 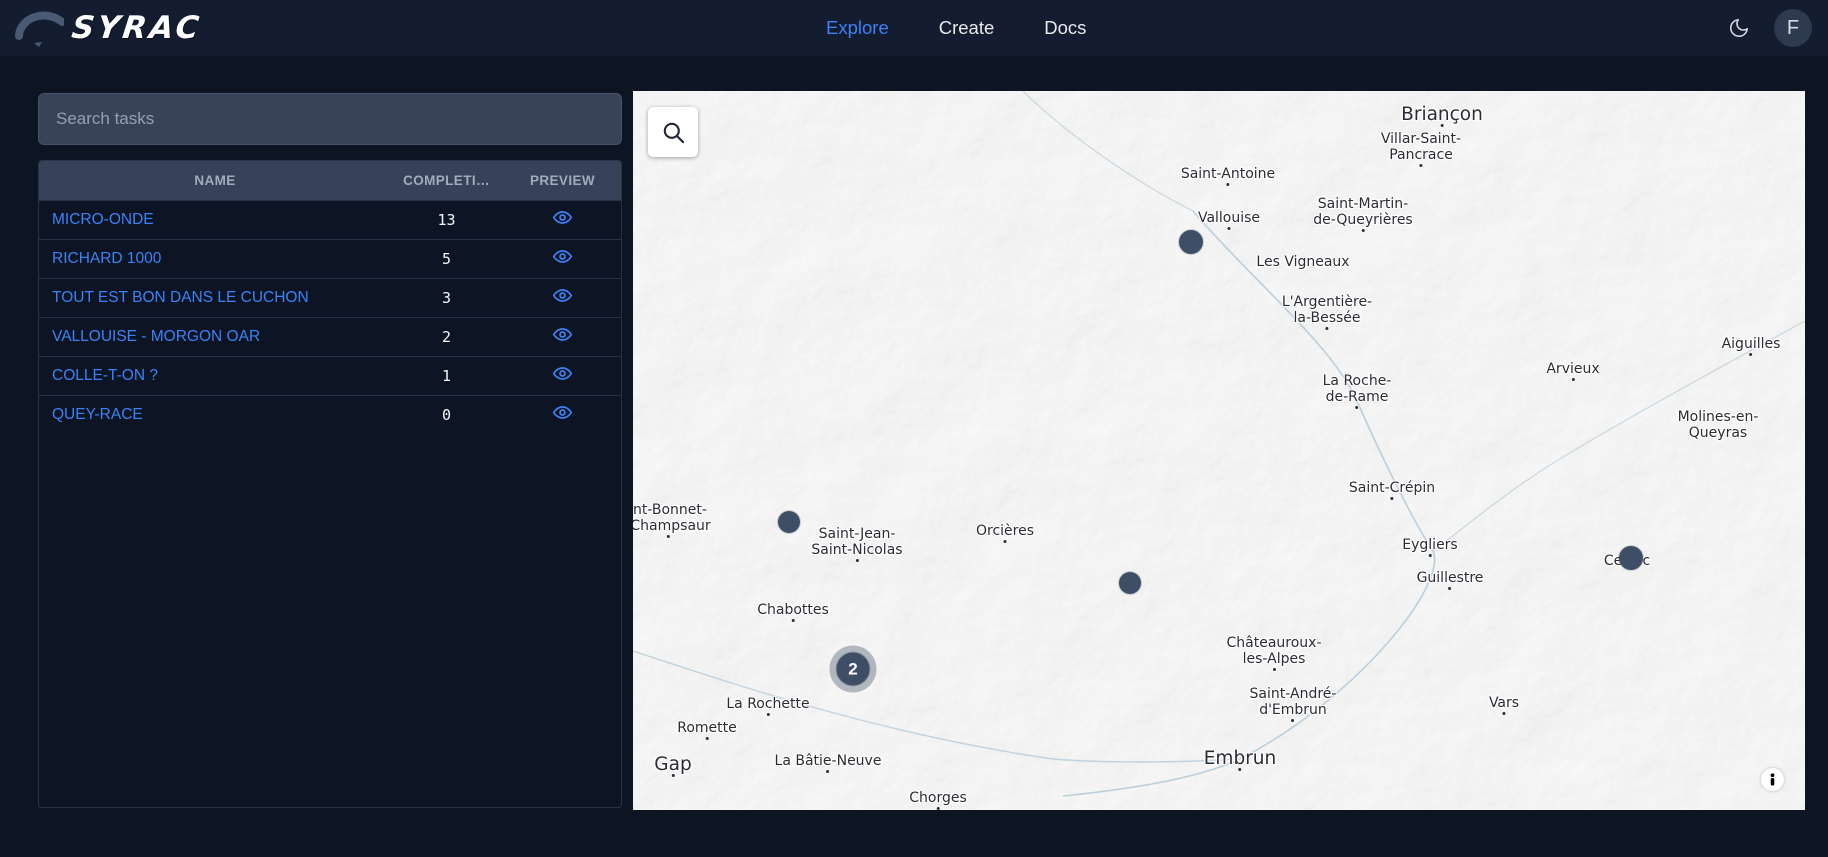 I want to click on task-link: COLLE-T-ON ?, so click(x=105, y=375).